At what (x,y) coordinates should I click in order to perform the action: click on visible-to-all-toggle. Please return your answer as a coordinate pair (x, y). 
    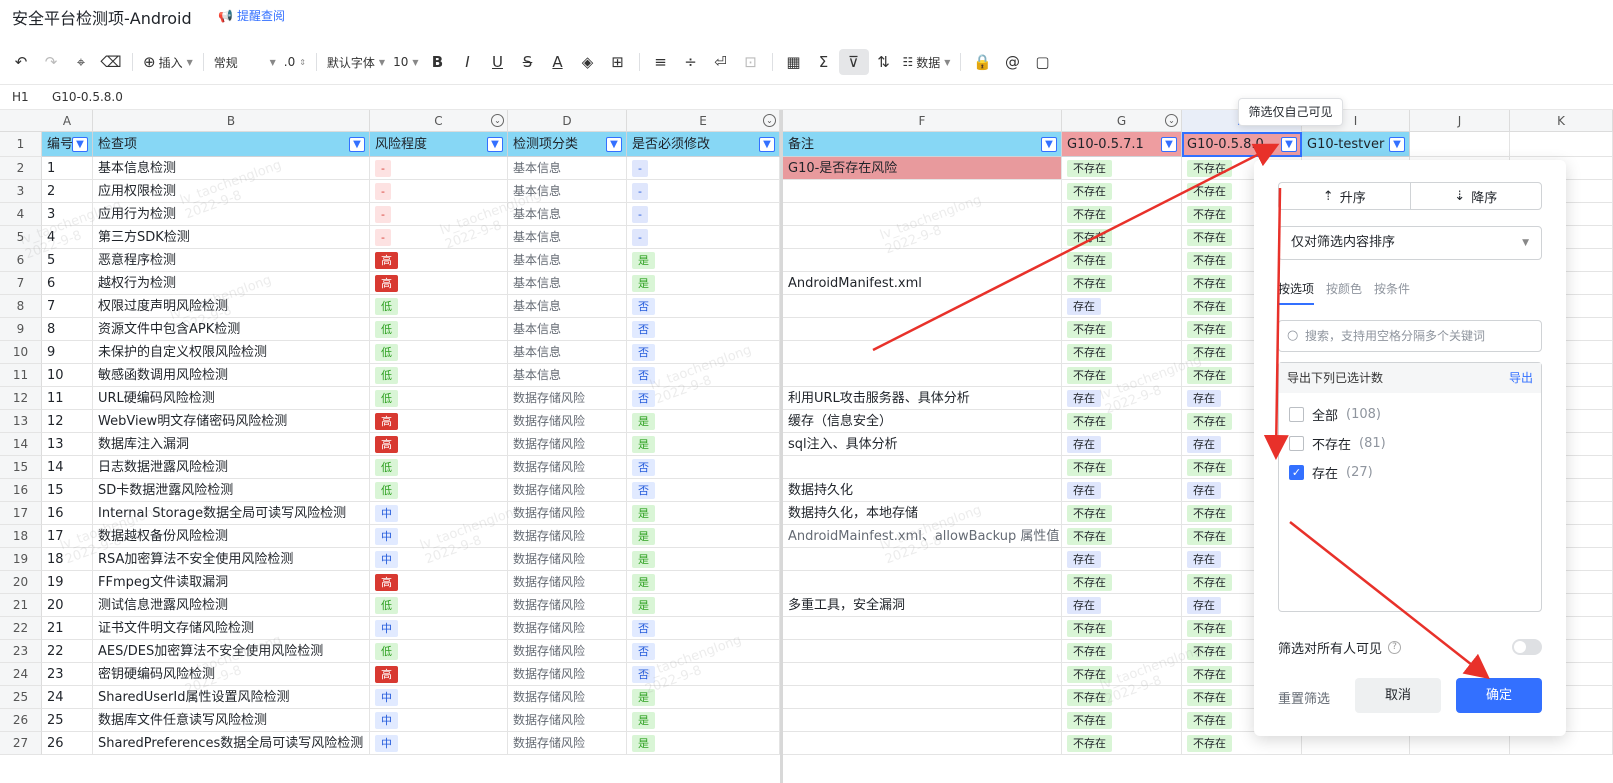
    Looking at the image, I should click on (1527, 647).